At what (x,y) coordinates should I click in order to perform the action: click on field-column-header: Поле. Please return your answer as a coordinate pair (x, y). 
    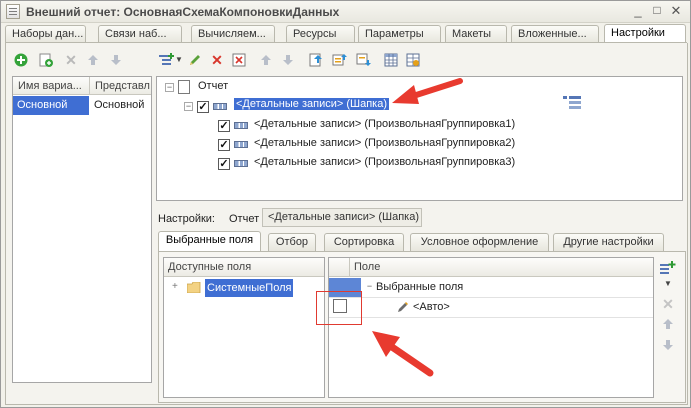
    Looking at the image, I should click on (501, 267).